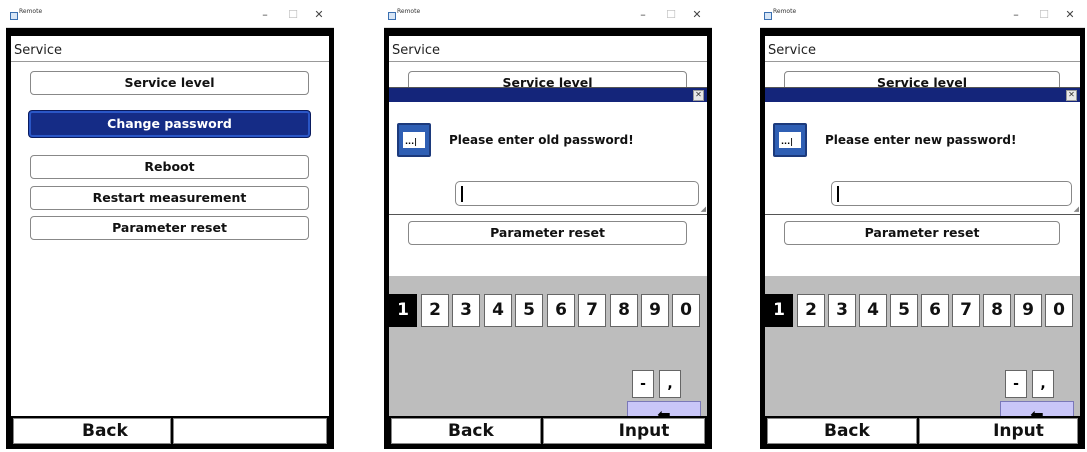 This screenshot has height=452, width=1087. What do you see at coordinates (169, 167) in the screenshot?
I see `reboot-button: Reboot` at bounding box center [169, 167].